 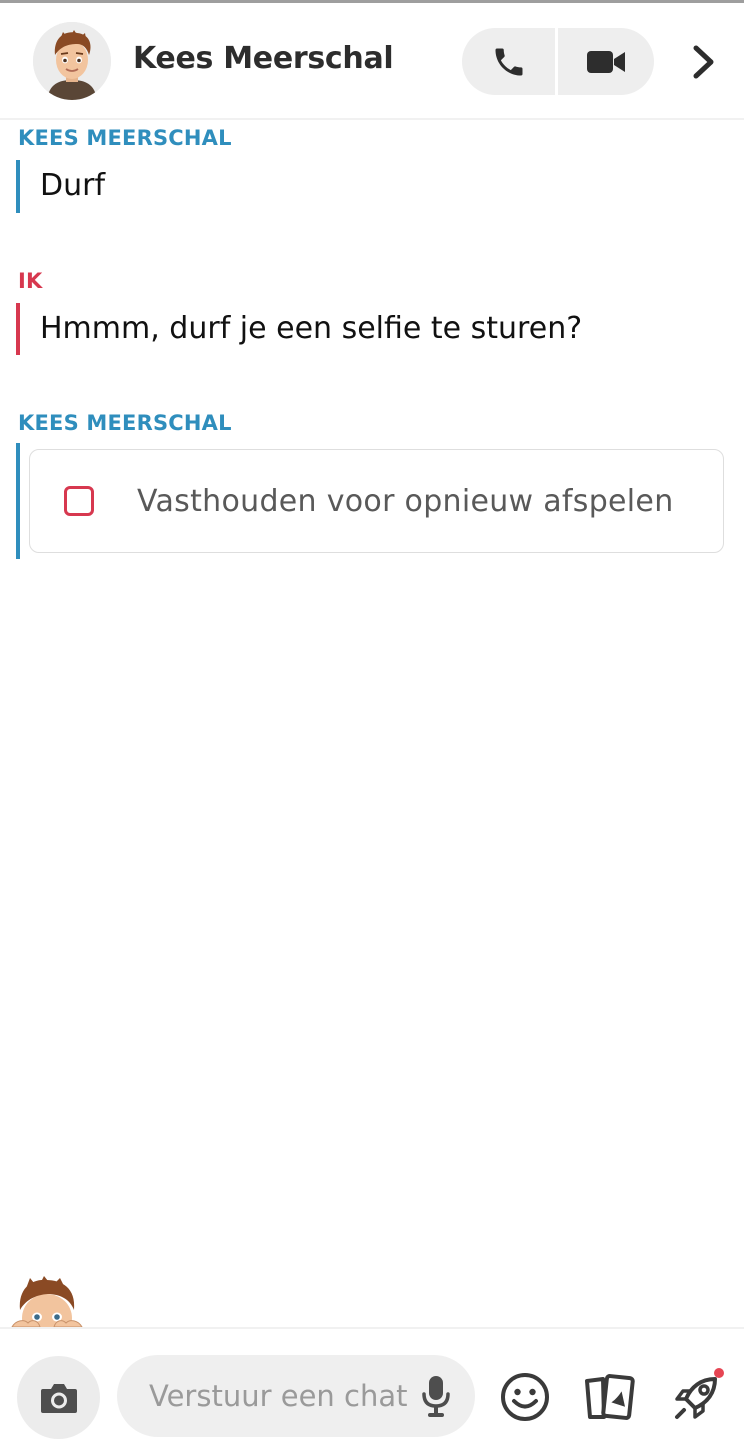 I want to click on chevron-right-icon, so click(x=703, y=62).